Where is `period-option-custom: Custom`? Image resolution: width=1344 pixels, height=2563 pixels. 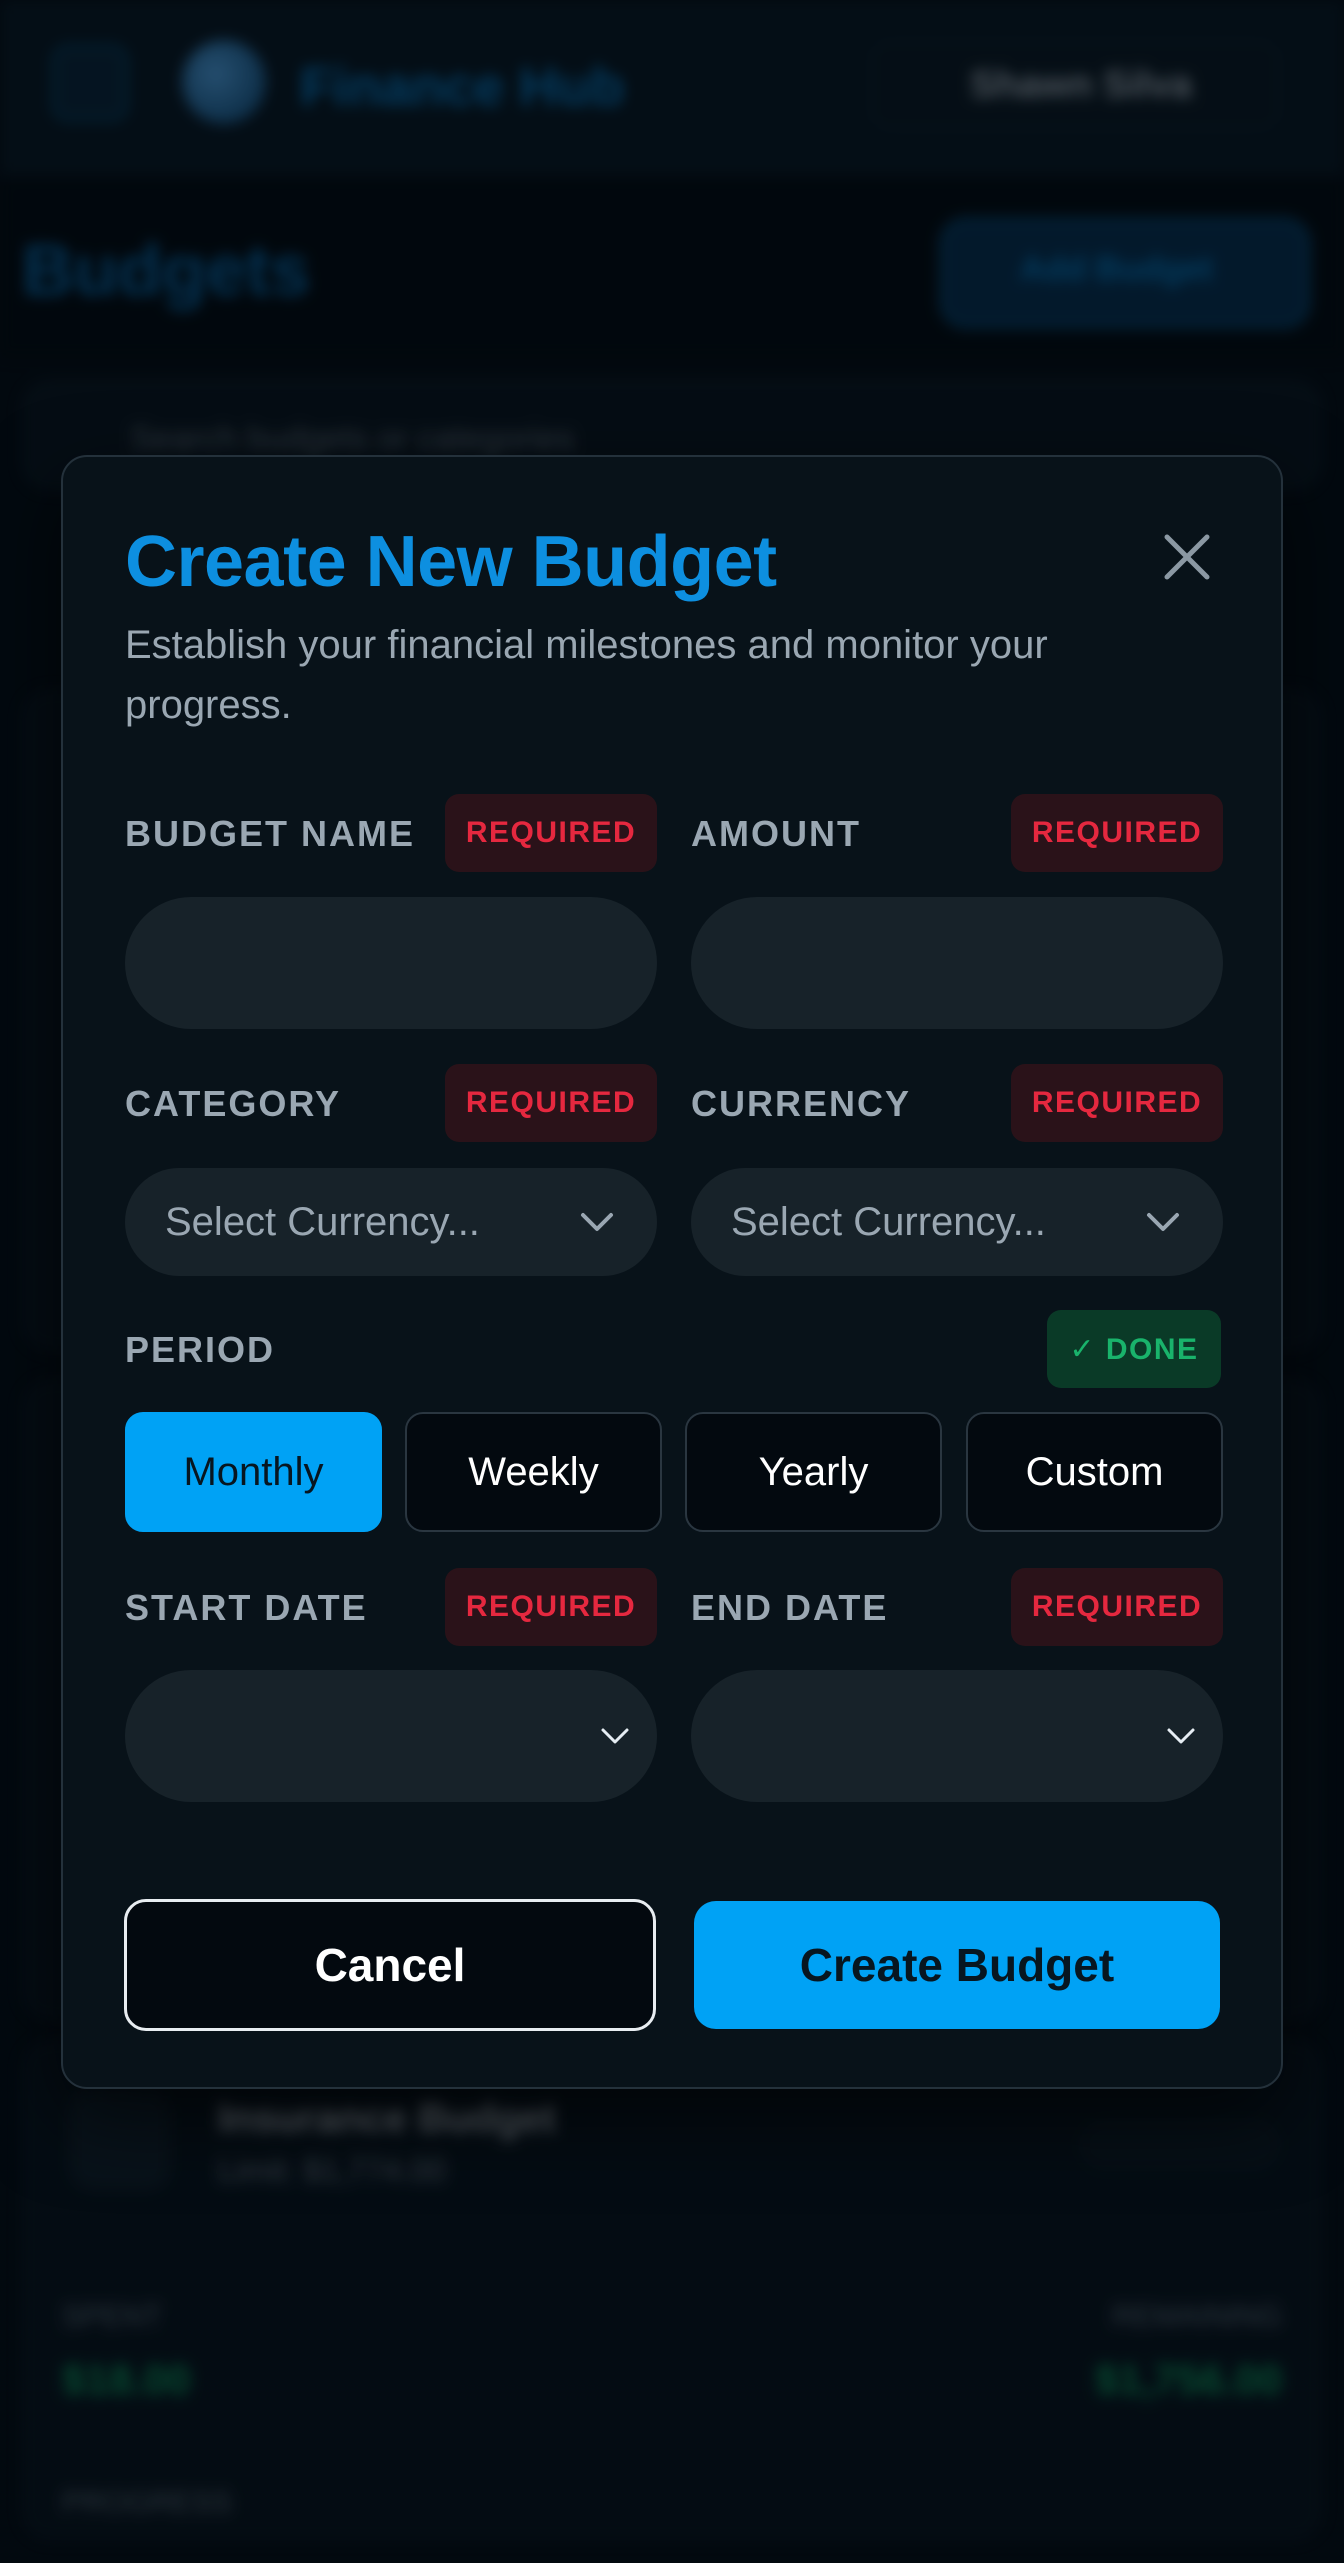
period-option-custom: Custom is located at coordinates (1094, 1472).